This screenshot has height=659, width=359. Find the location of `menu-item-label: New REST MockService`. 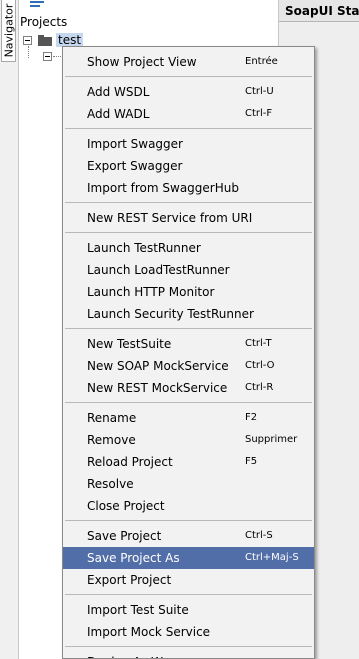

menu-item-label: New REST MockService is located at coordinates (157, 388).